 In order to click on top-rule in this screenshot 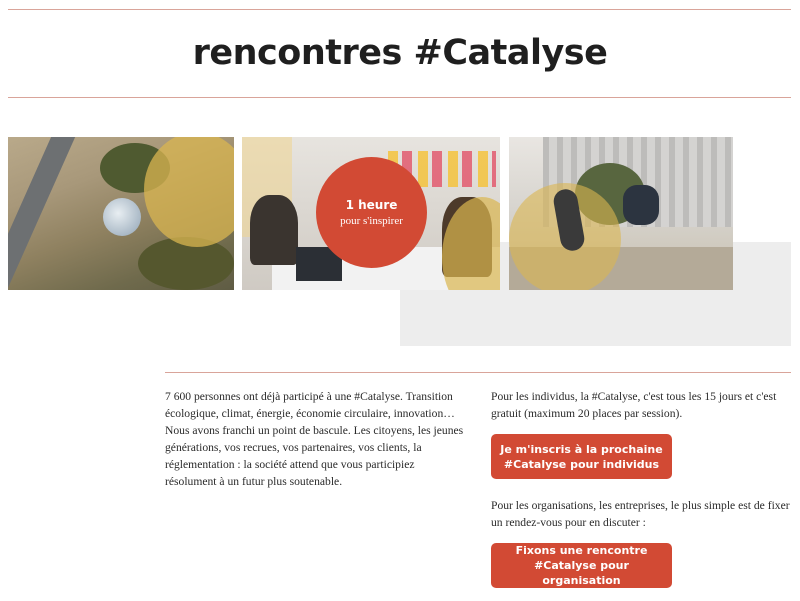, I will do `click(399, 9)`.